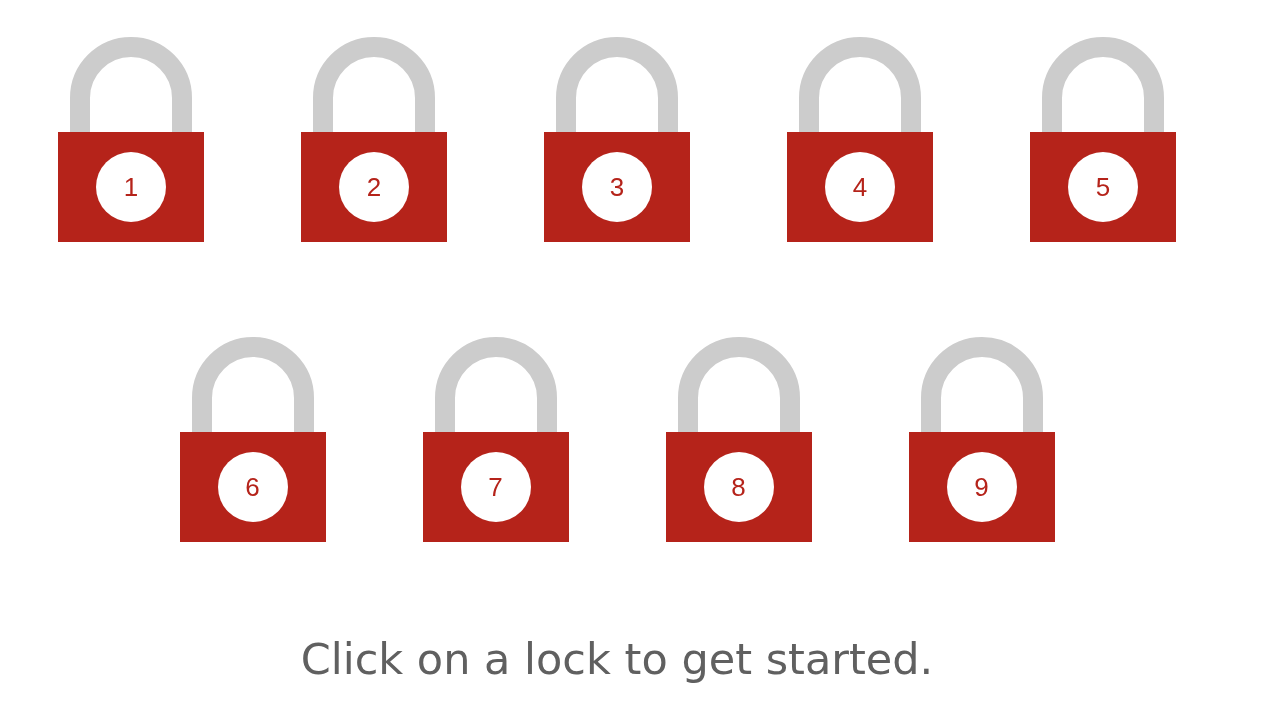 The height and width of the screenshot is (712, 1280). I want to click on instruction-text: Click on a lock to get started., so click(617, 659).